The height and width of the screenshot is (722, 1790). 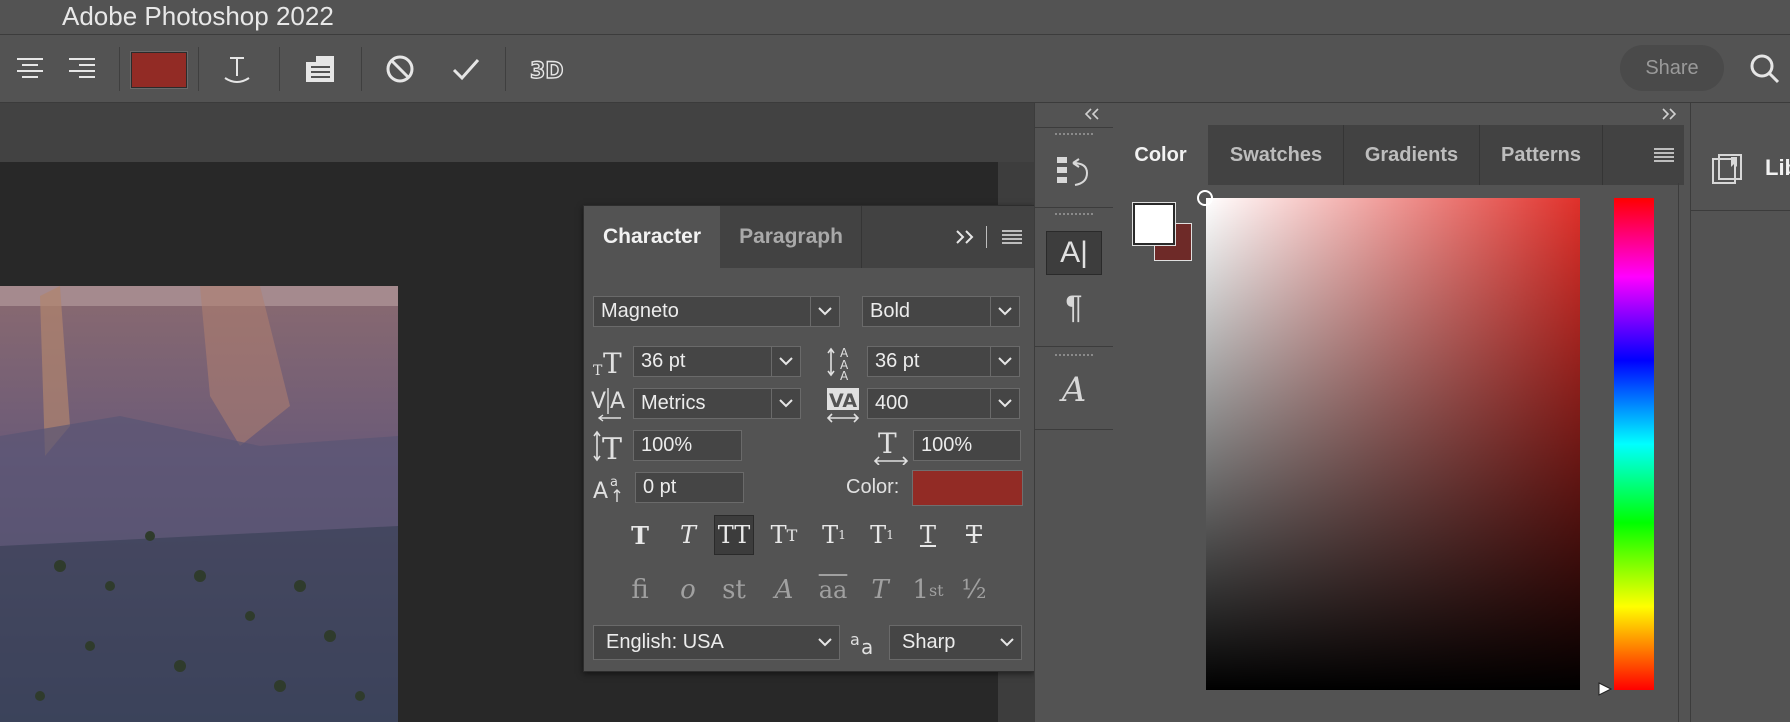 What do you see at coordinates (929, 642) in the screenshot?
I see `antialias-value: Sharp` at bounding box center [929, 642].